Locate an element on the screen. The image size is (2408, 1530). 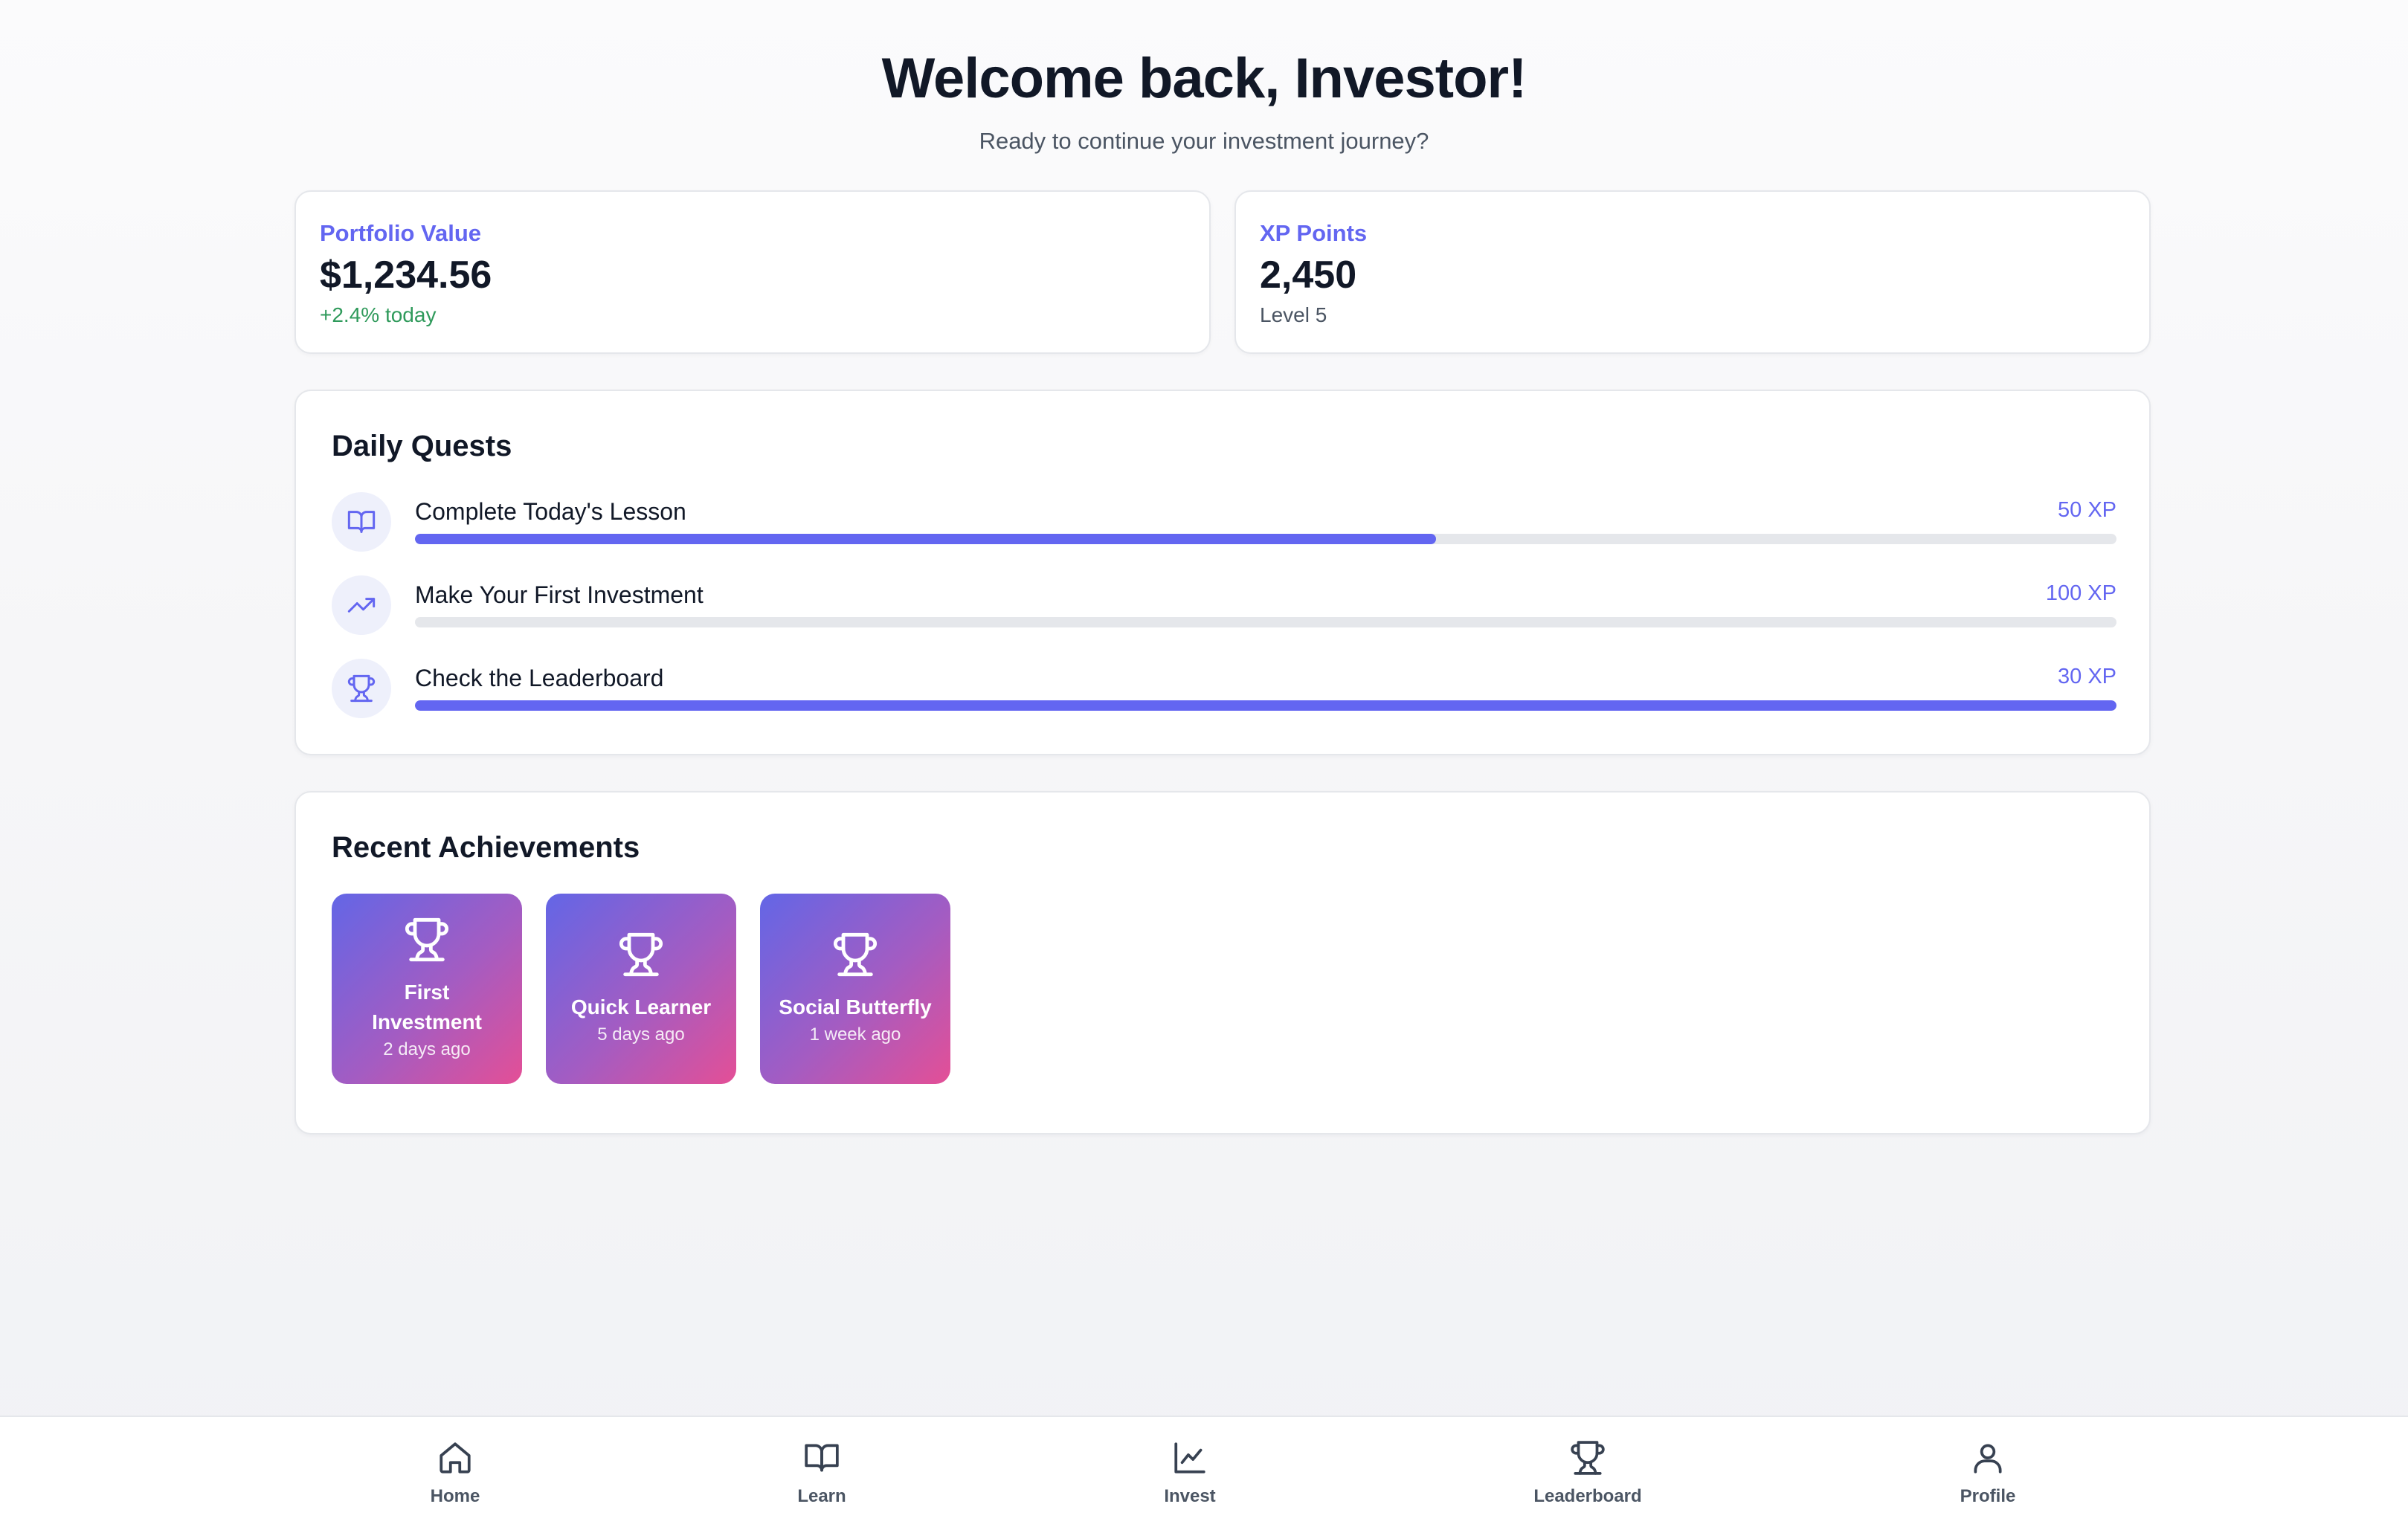
achievement-tile: Social Butterfly 1 week ago is located at coordinates (855, 989).